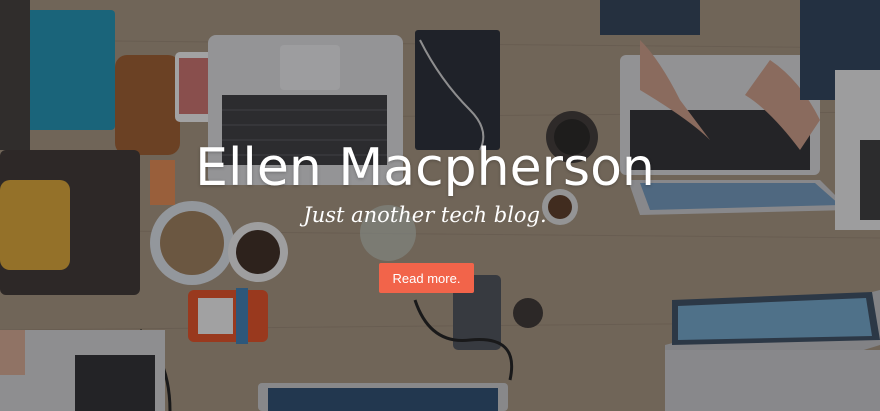 The width and height of the screenshot is (880, 411). Describe the element at coordinates (425, 215) in the screenshot. I see `site-tagline: Just another tech blog.` at that location.